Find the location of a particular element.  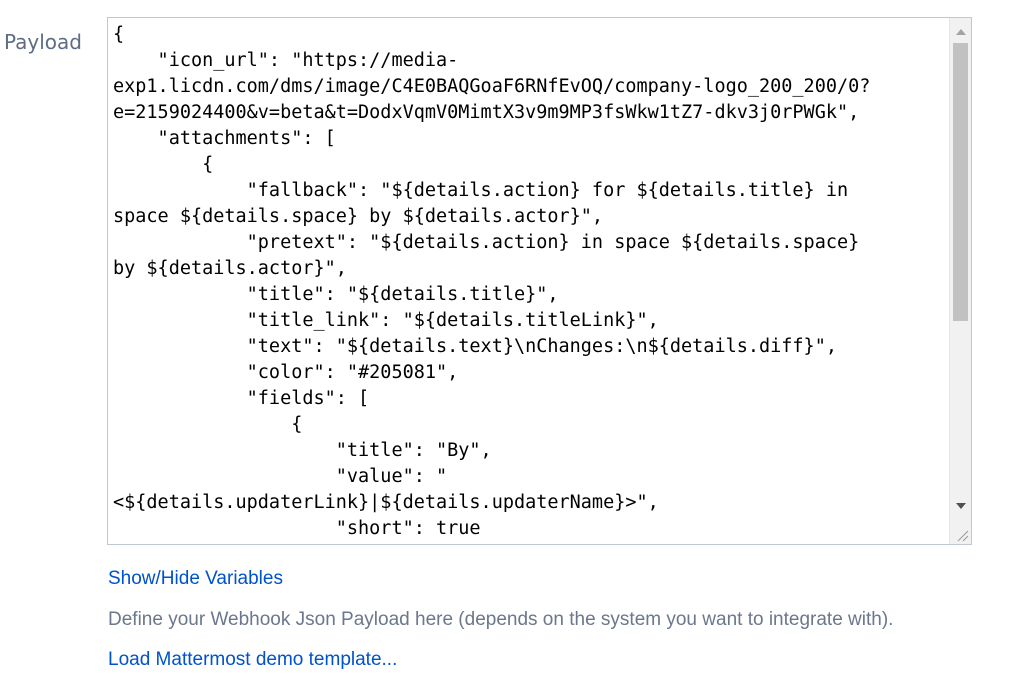

scrollbar-thumb is located at coordinates (960, 182).